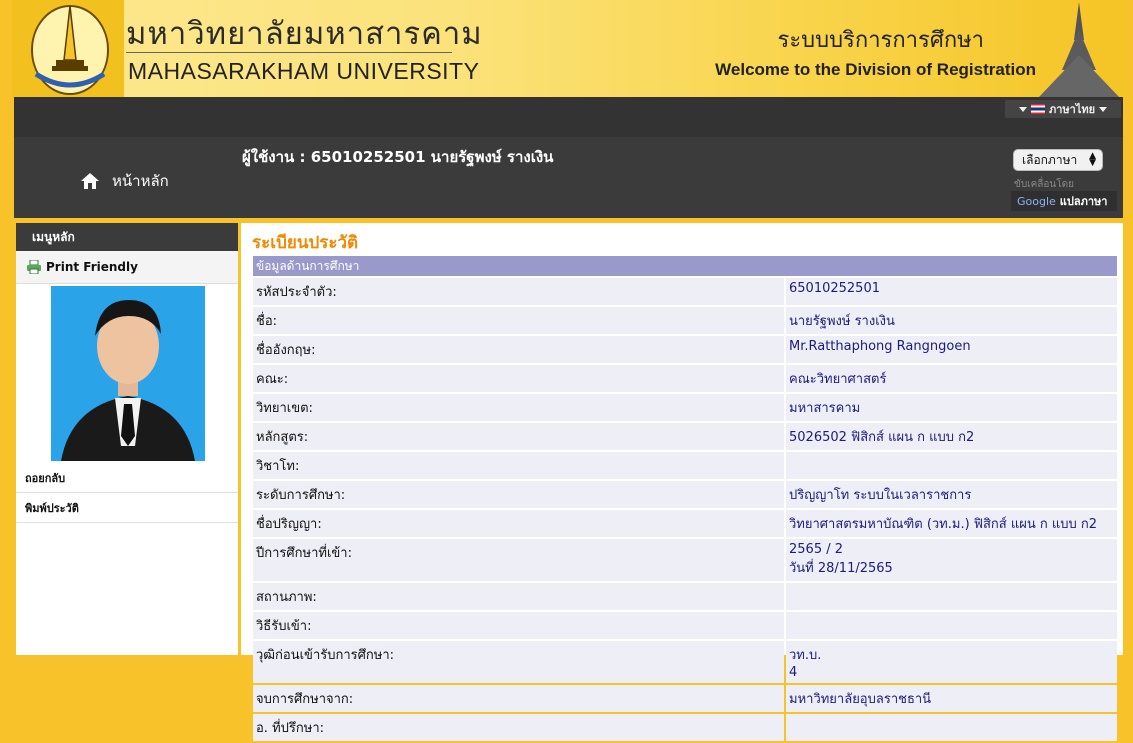  I want to click on field-label: ชื่ออังกฤษ:, so click(518, 349).